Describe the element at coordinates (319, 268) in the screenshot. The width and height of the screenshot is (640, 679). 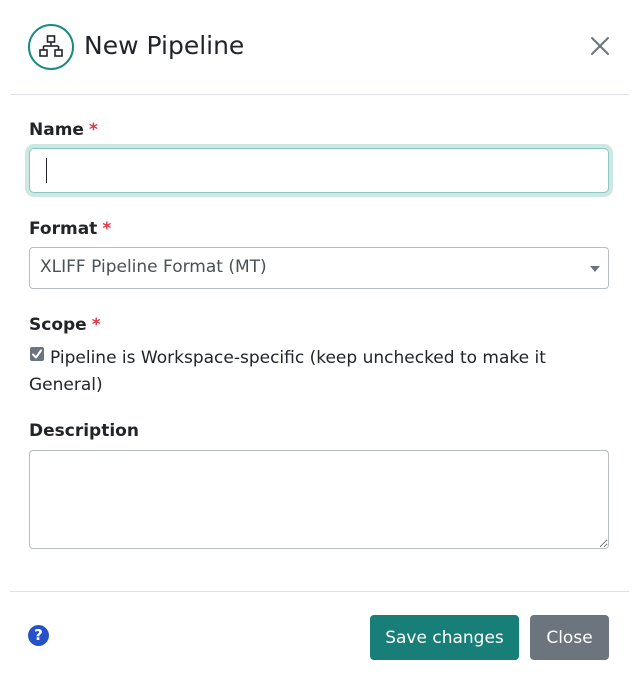
I see `format-select: XLIFF Pipeline Format (MT)` at that location.